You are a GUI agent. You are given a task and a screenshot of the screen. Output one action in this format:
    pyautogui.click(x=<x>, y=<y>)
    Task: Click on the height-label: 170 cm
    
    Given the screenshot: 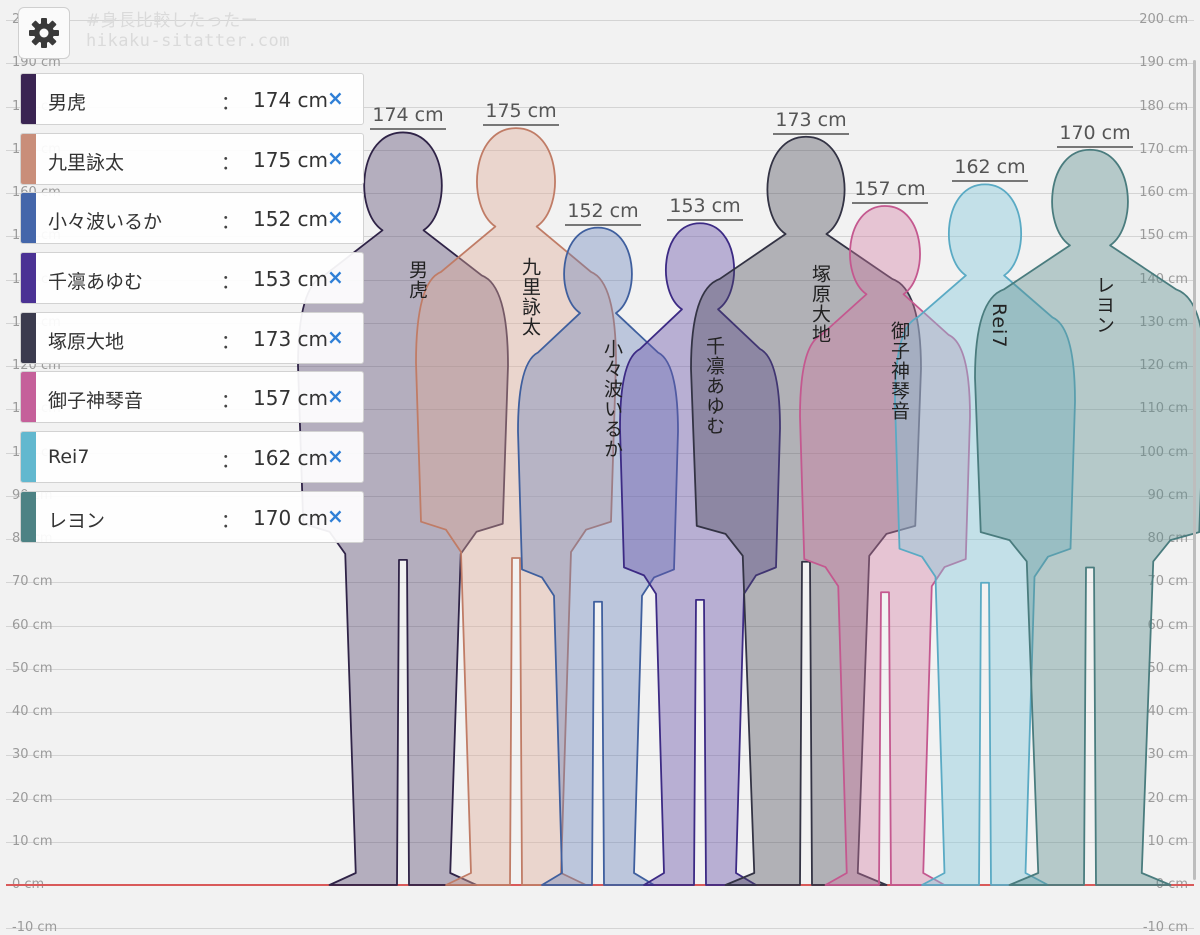 What is the action you would take?
    pyautogui.click(x=1095, y=136)
    